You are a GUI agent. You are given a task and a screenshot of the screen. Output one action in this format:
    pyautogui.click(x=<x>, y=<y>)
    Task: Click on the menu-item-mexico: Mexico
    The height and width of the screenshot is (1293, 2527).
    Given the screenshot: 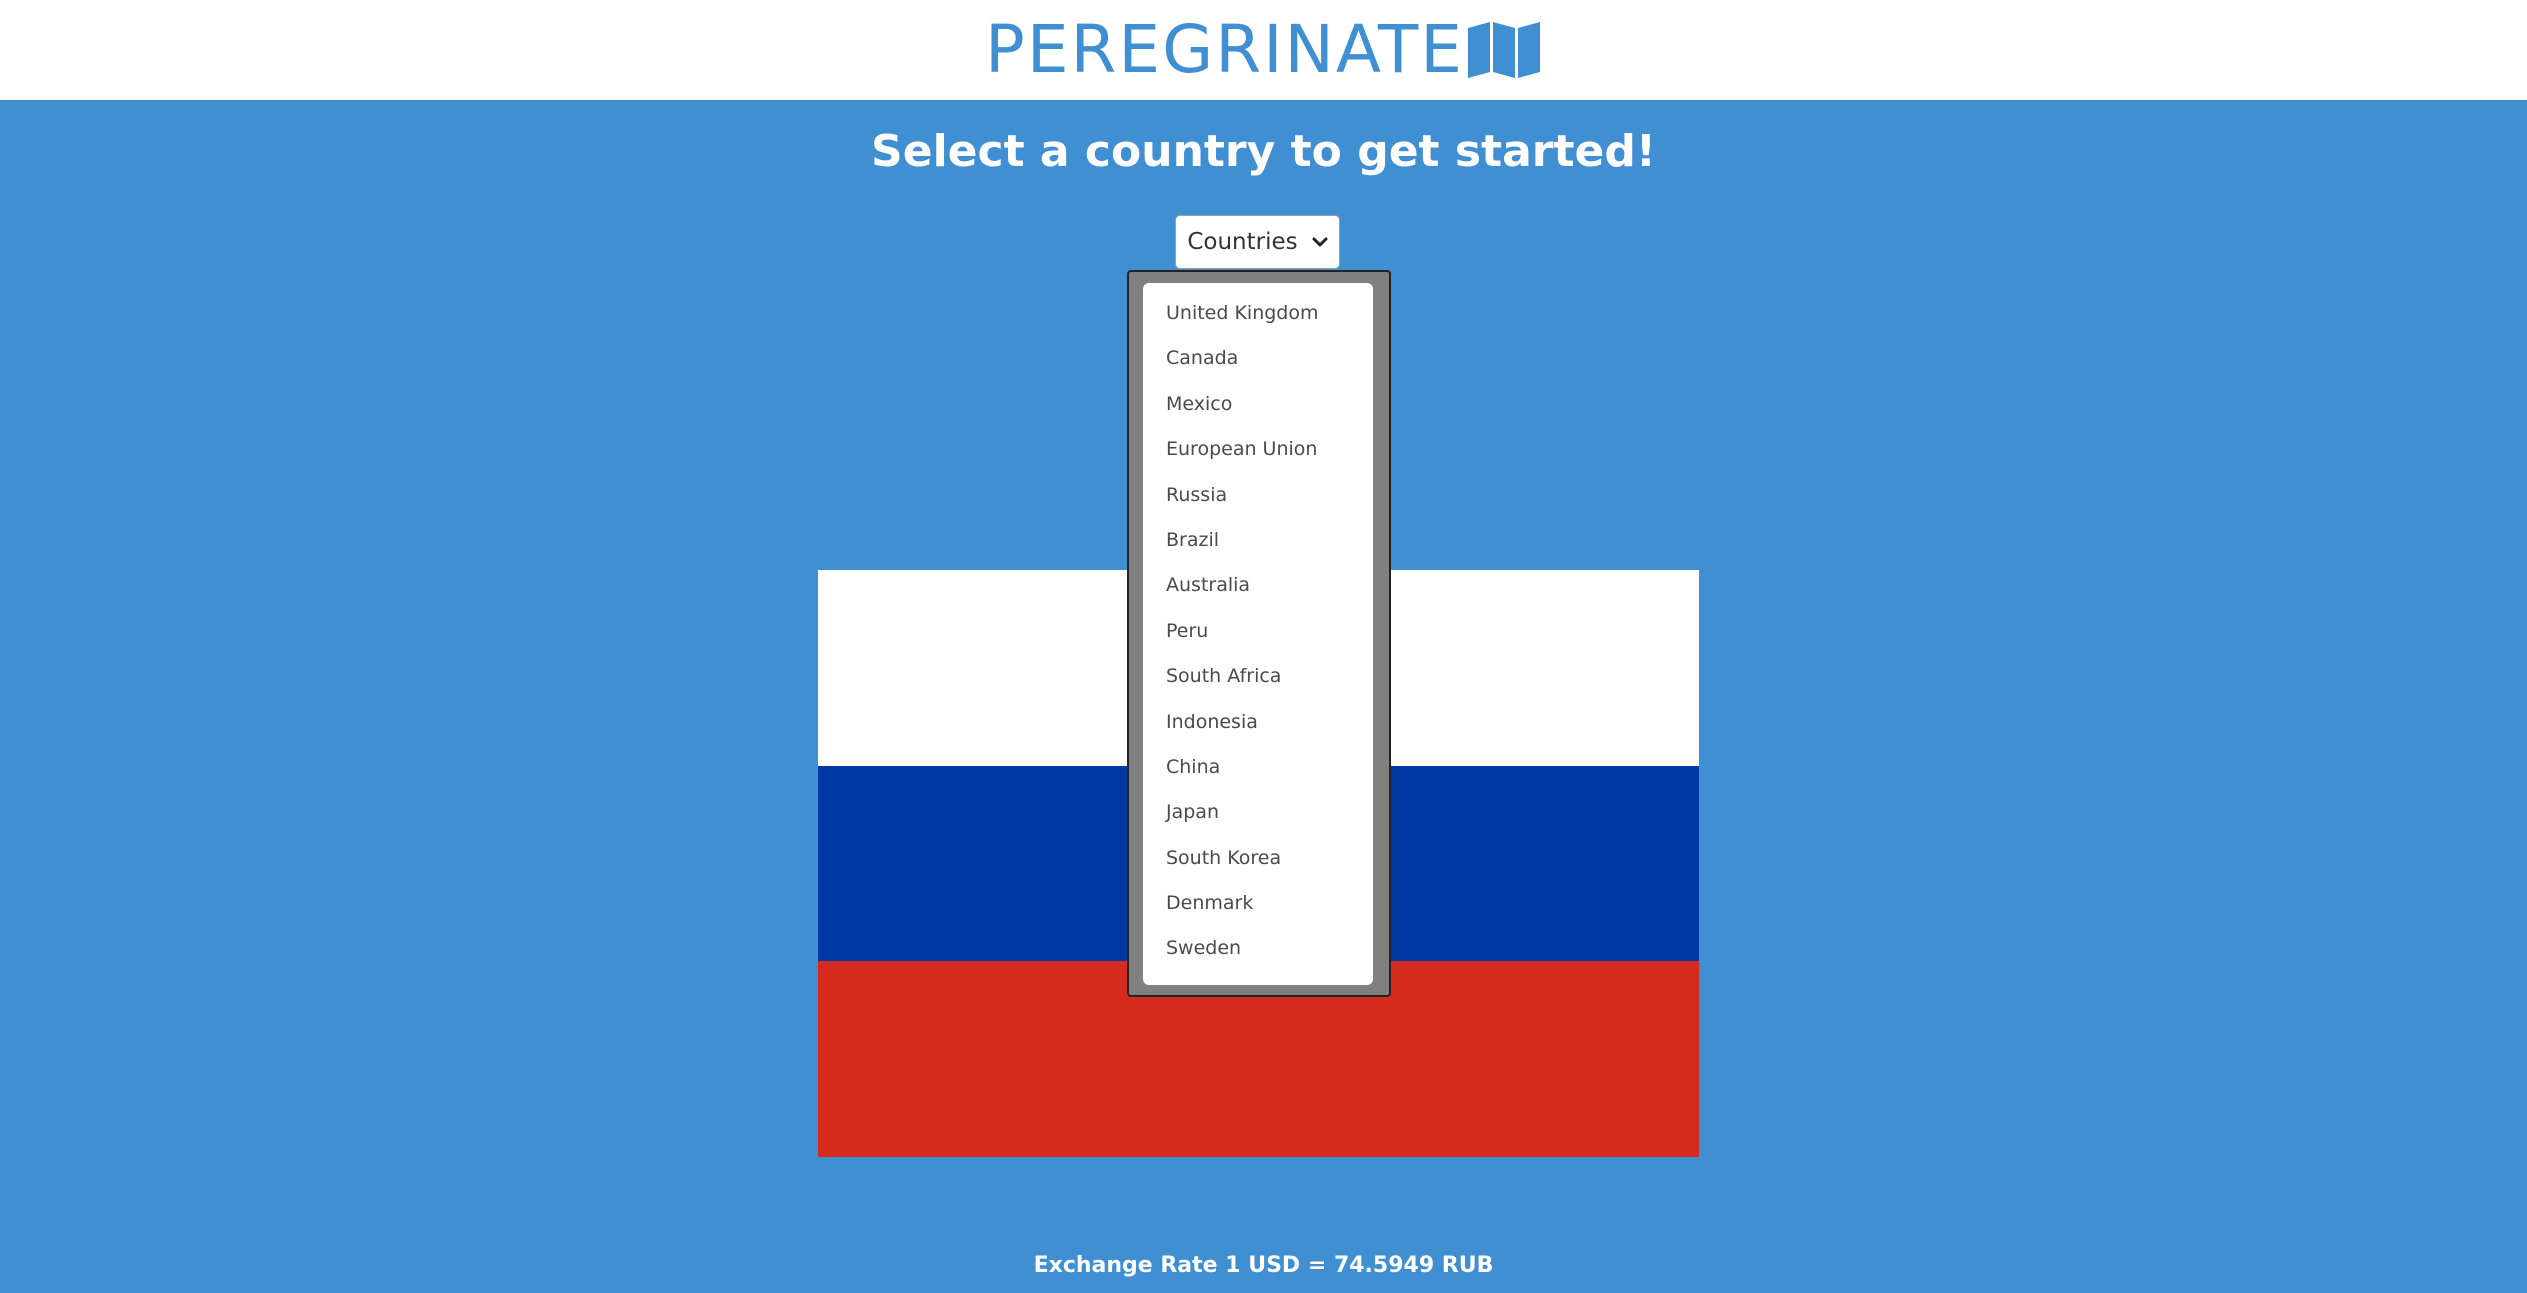 What is the action you would take?
    pyautogui.click(x=1258, y=404)
    